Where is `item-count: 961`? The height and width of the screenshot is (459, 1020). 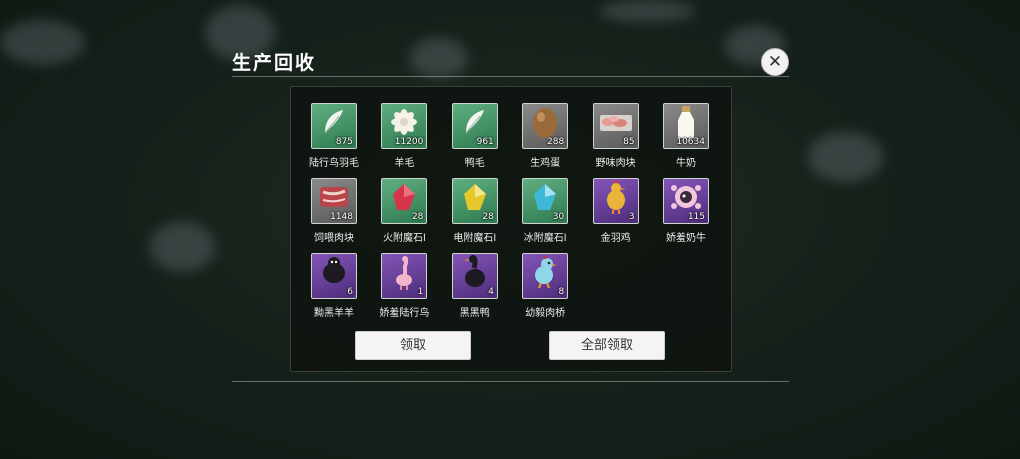 item-count: 961 is located at coordinates (485, 142).